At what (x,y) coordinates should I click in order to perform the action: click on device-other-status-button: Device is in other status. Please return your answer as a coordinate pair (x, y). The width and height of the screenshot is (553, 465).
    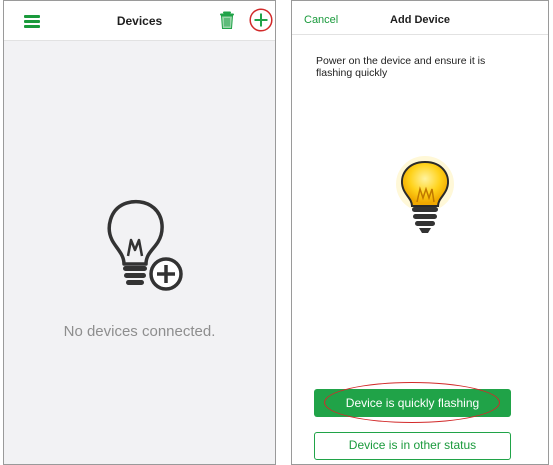
    Looking at the image, I should click on (412, 446).